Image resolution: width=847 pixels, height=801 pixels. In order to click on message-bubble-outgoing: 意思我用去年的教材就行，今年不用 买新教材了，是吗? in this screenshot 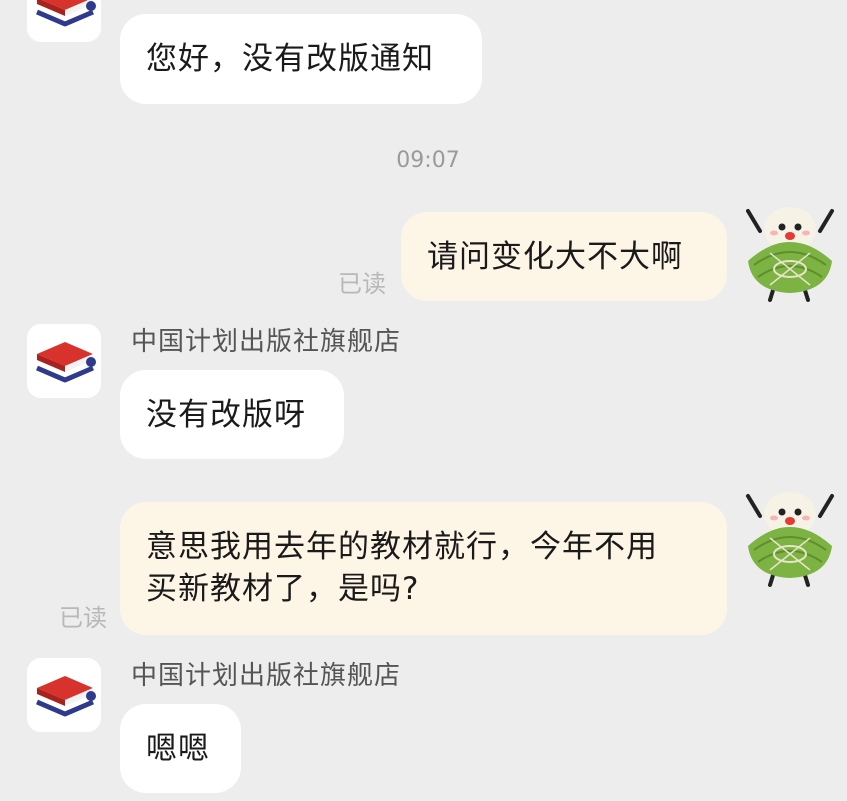, I will do `click(423, 568)`.